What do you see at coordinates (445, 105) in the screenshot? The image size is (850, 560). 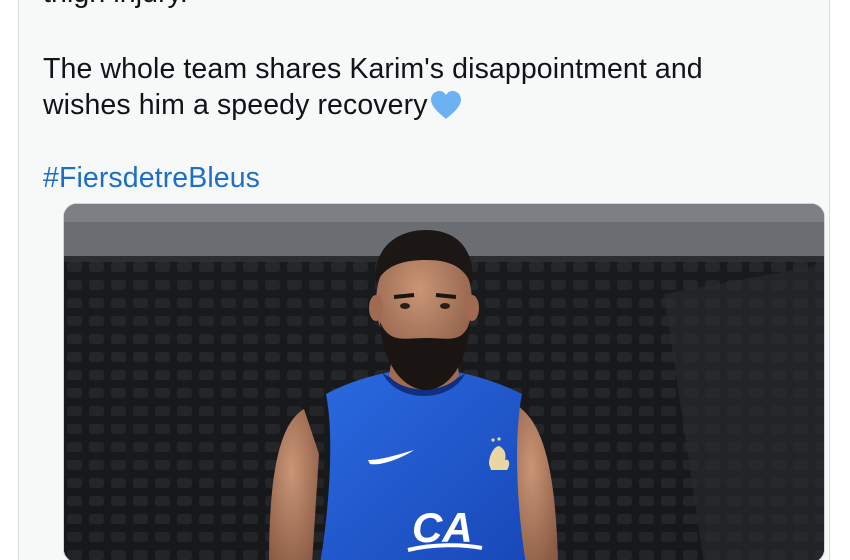 I see `blue-heart-icon` at bounding box center [445, 105].